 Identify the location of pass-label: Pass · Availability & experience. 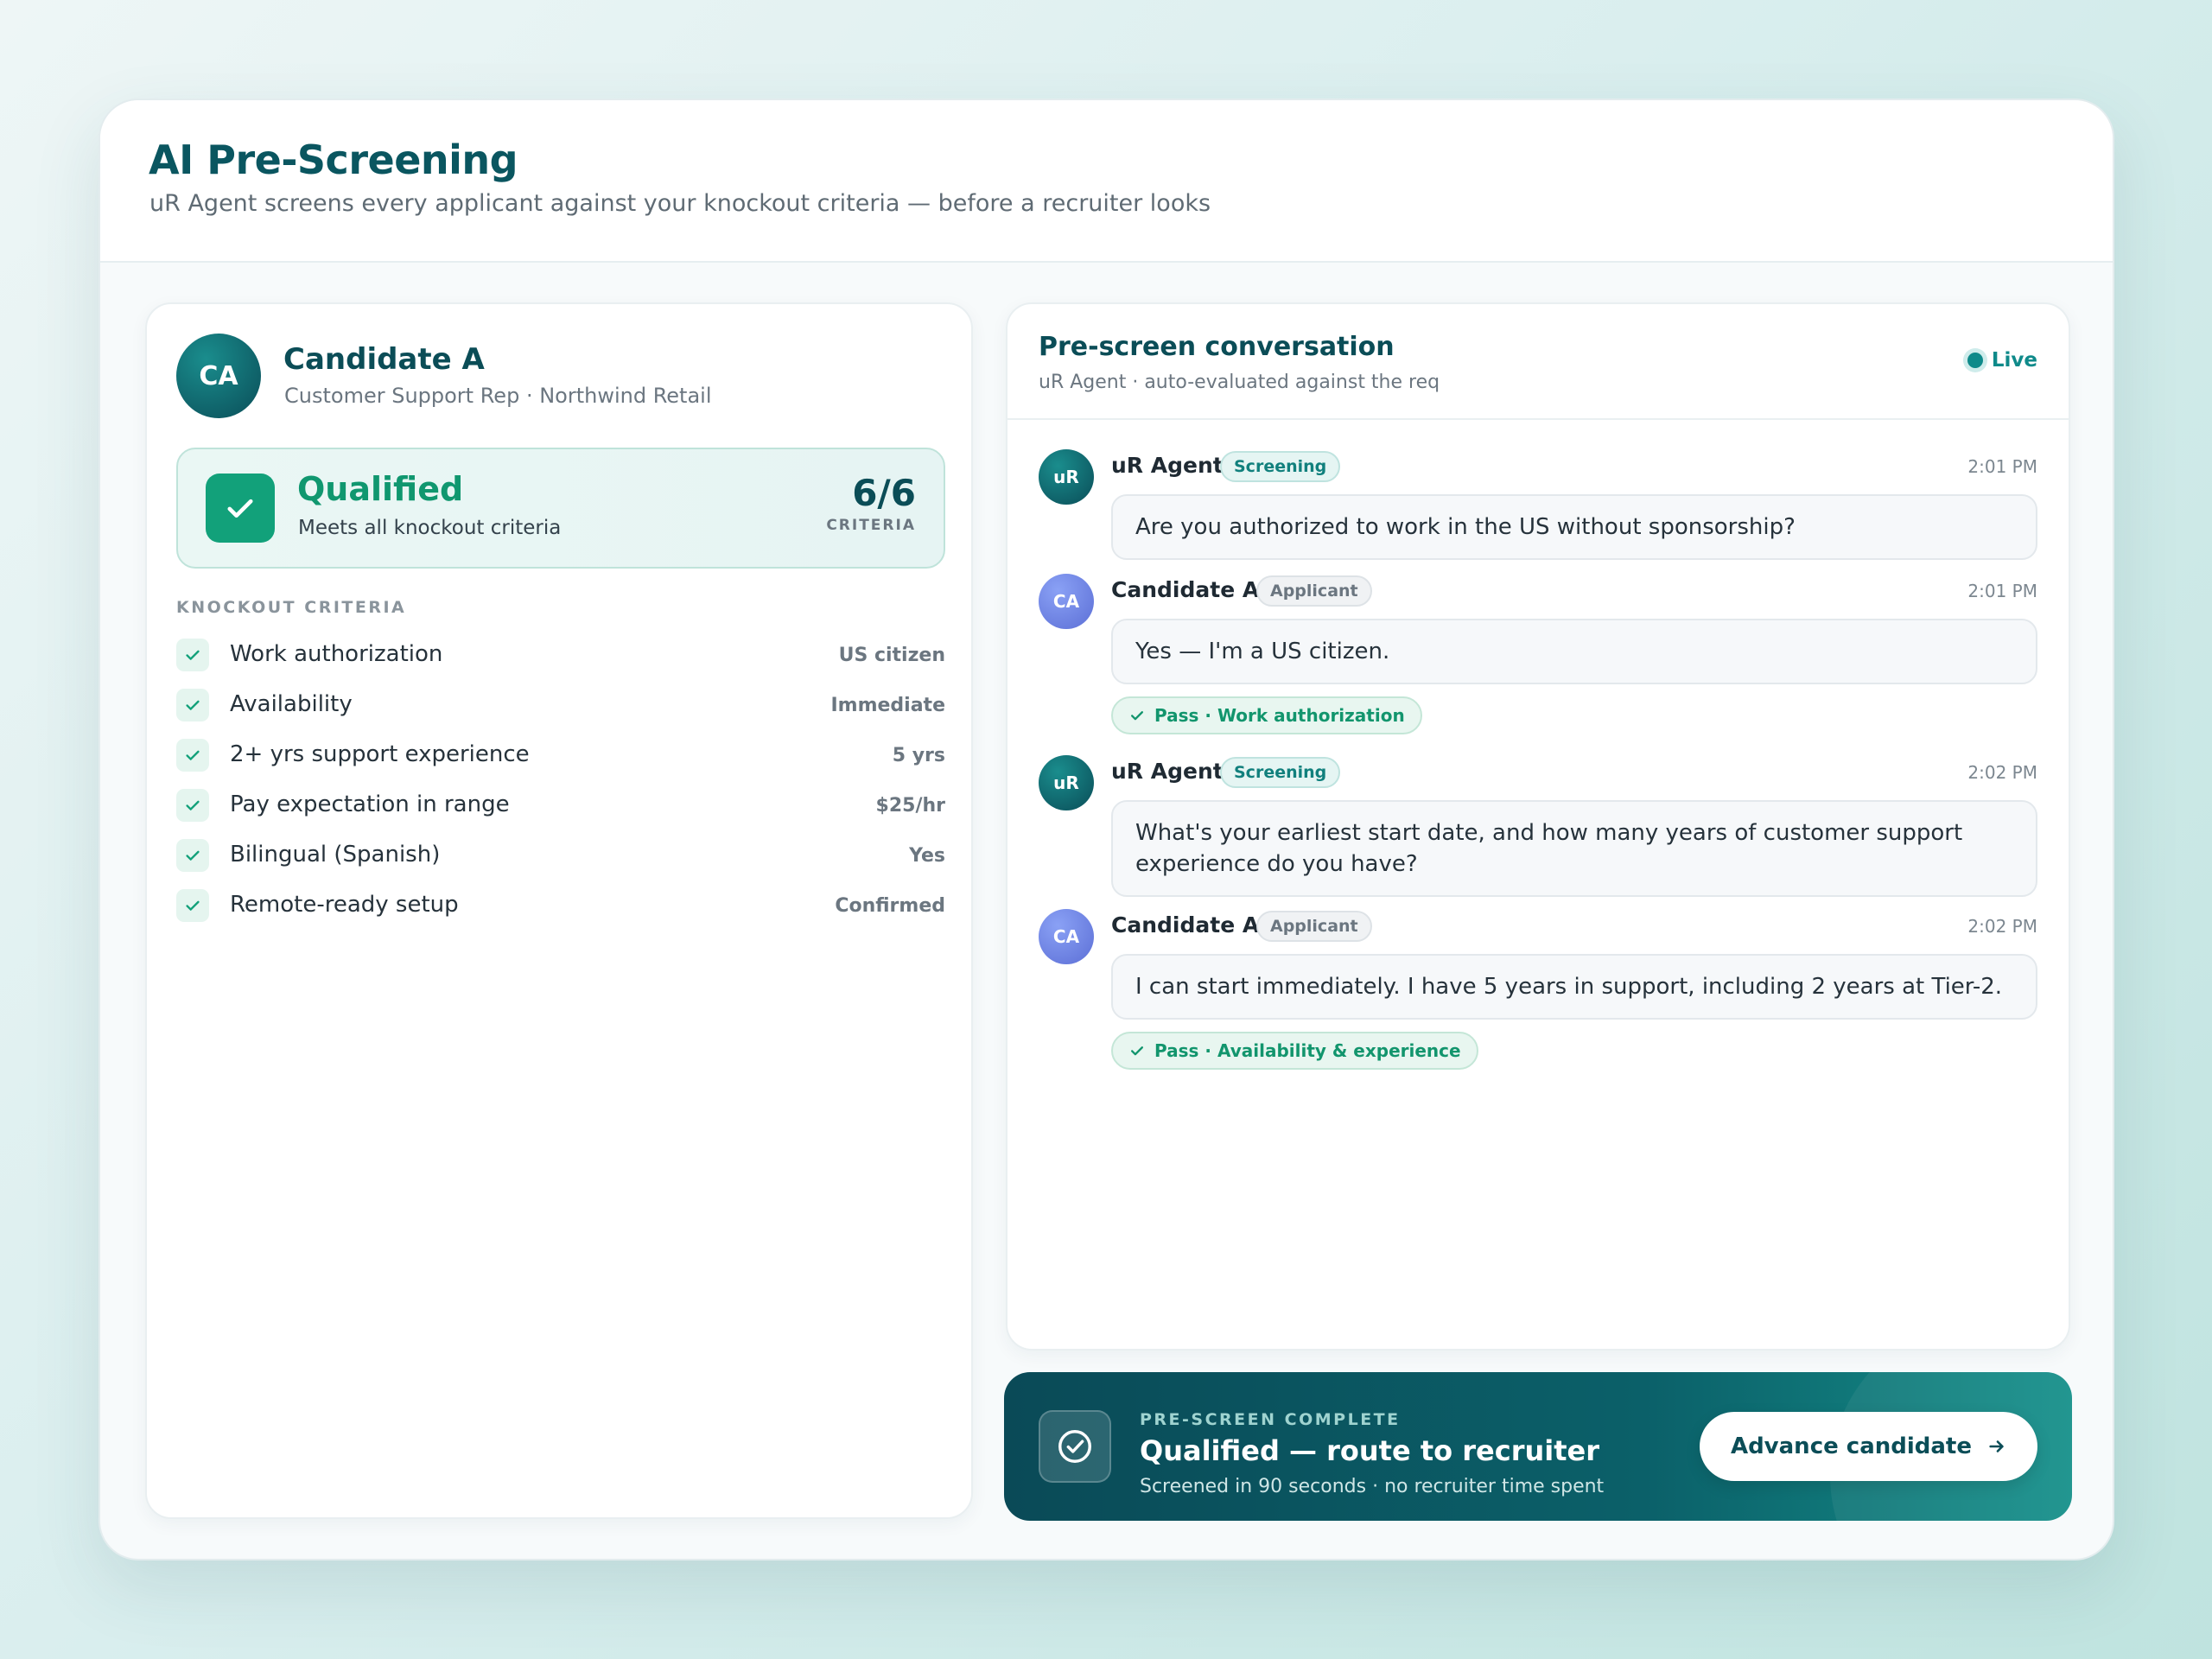
(1307, 1050).